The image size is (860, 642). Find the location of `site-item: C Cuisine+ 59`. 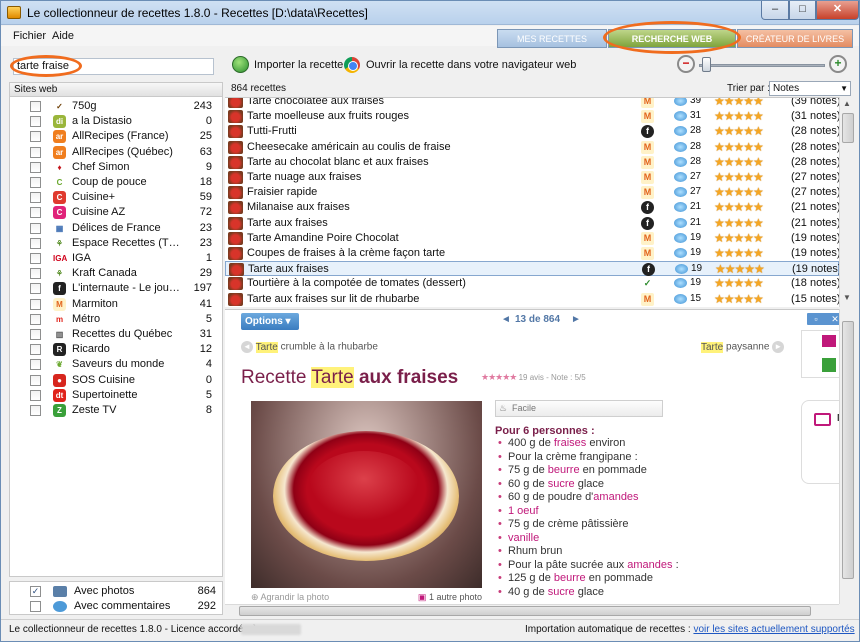

site-item: C Cuisine+ 59 is located at coordinates (116, 197).